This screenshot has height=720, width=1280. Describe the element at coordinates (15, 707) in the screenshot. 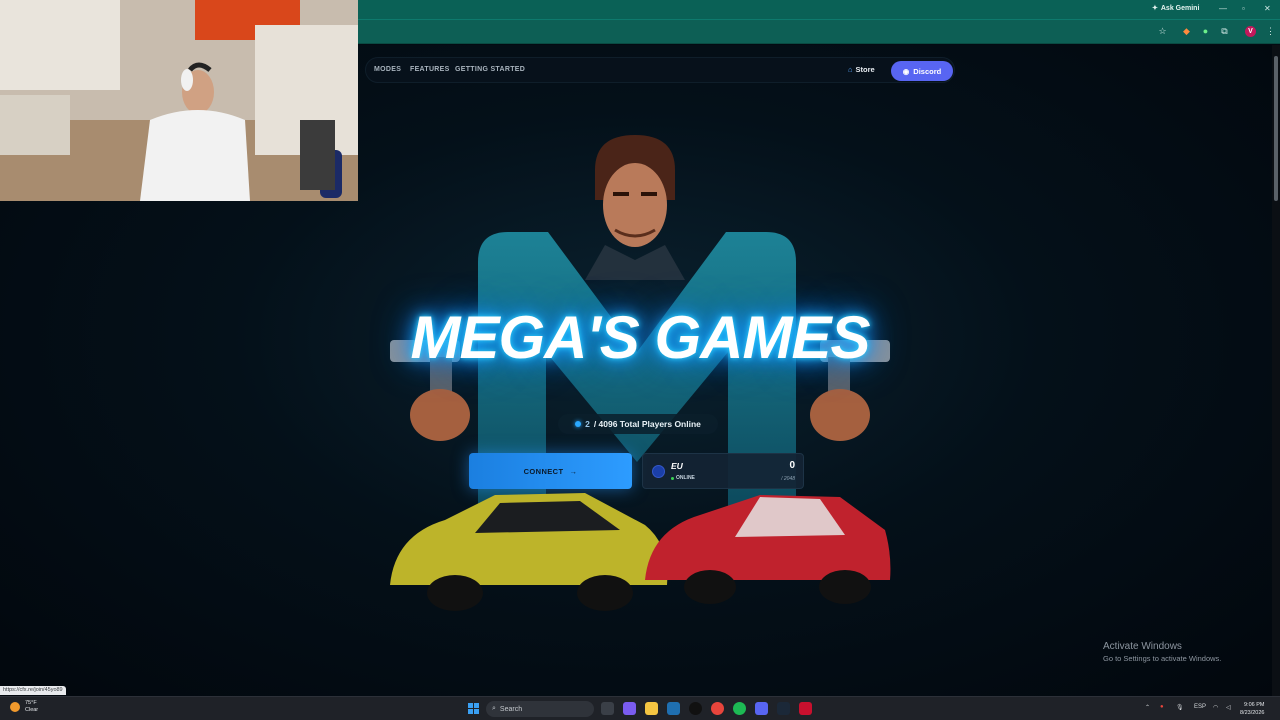

I see `weather-sun-icon` at that location.